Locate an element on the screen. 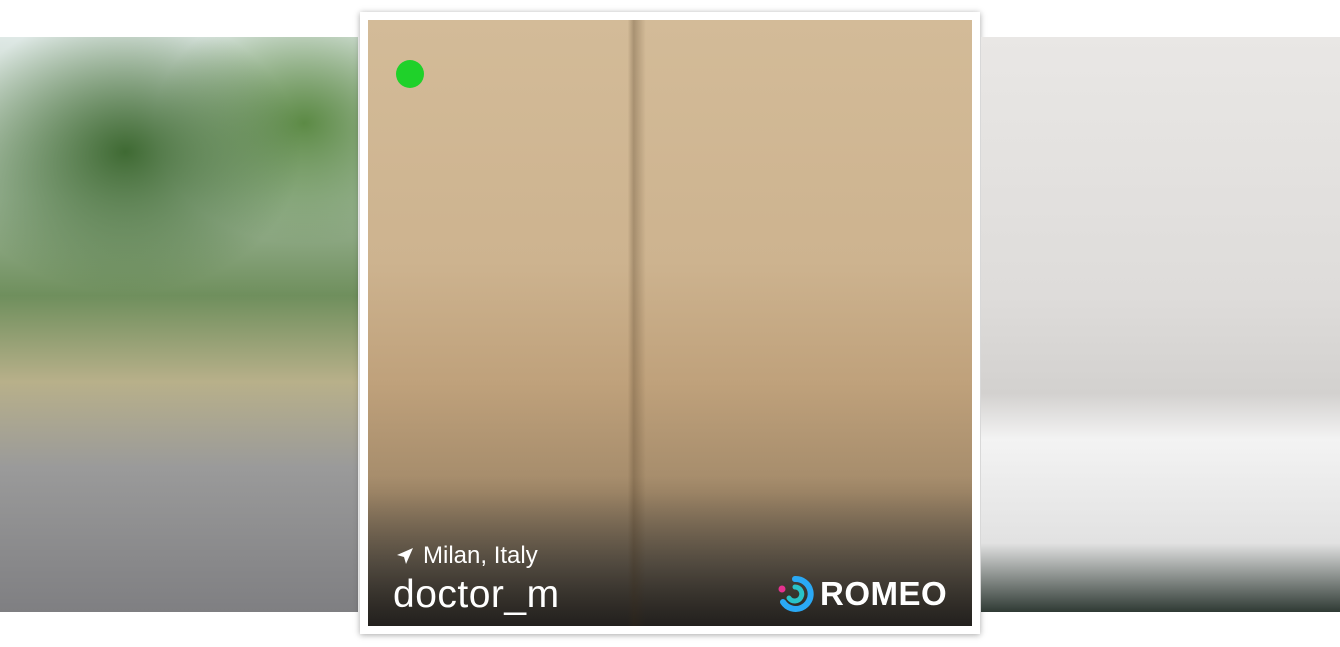 This screenshot has height=647, width=1340. romeo-logo-icon is located at coordinates (796, 594).